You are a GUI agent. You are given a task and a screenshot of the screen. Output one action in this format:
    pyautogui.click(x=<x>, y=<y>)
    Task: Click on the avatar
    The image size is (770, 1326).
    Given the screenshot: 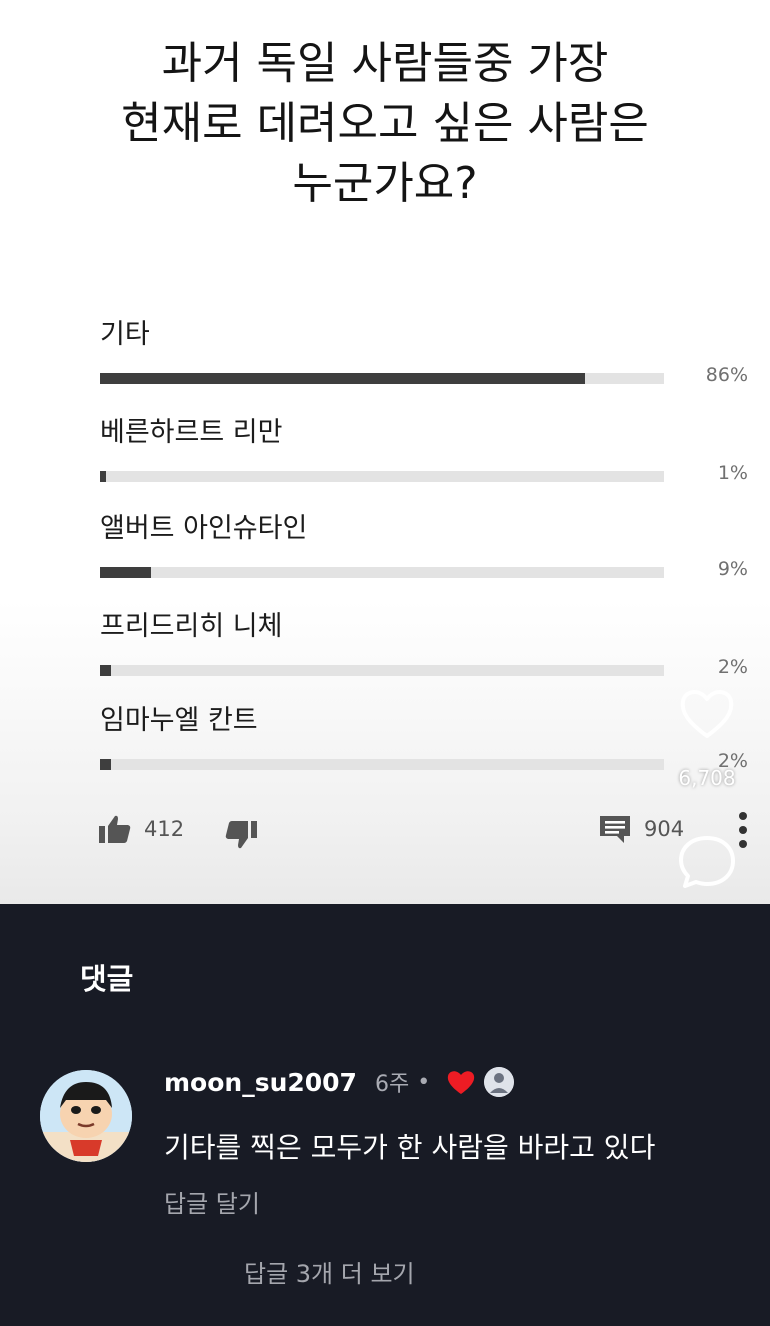 What is the action you would take?
    pyautogui.click(x=86, y=1116)
    